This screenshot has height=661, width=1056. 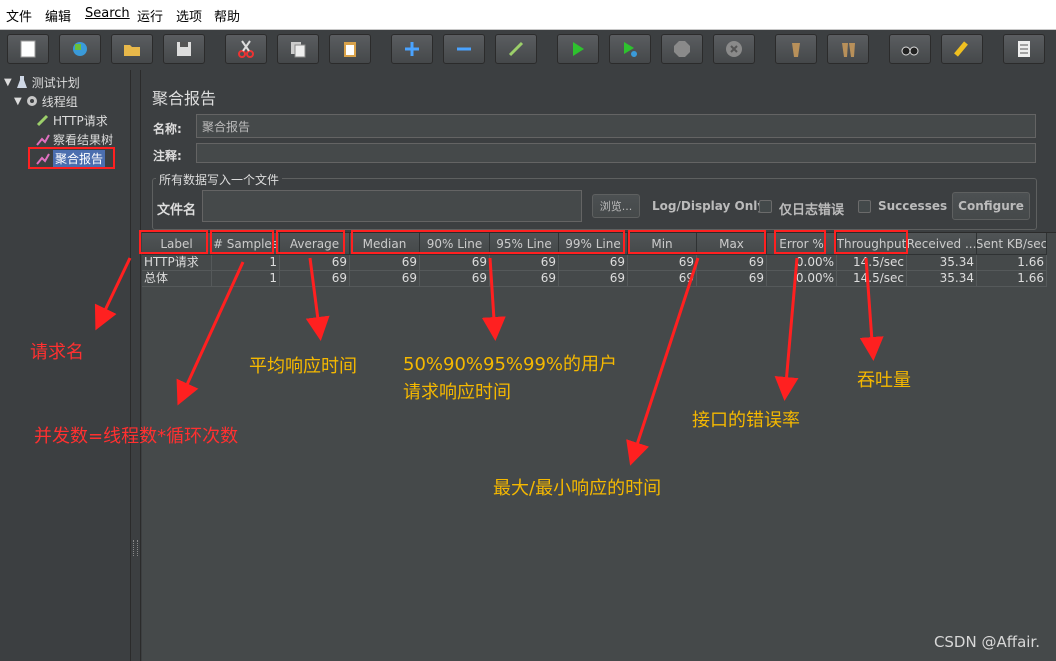 What do you see at coordinates (136, 365) in the screenshot?
I see `panel-splitter` at bounding box center [136, 365].